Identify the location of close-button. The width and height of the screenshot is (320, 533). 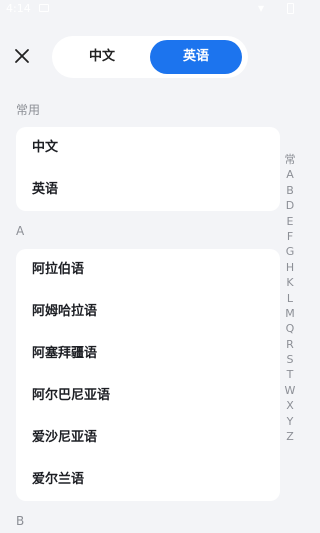
(22, 56).